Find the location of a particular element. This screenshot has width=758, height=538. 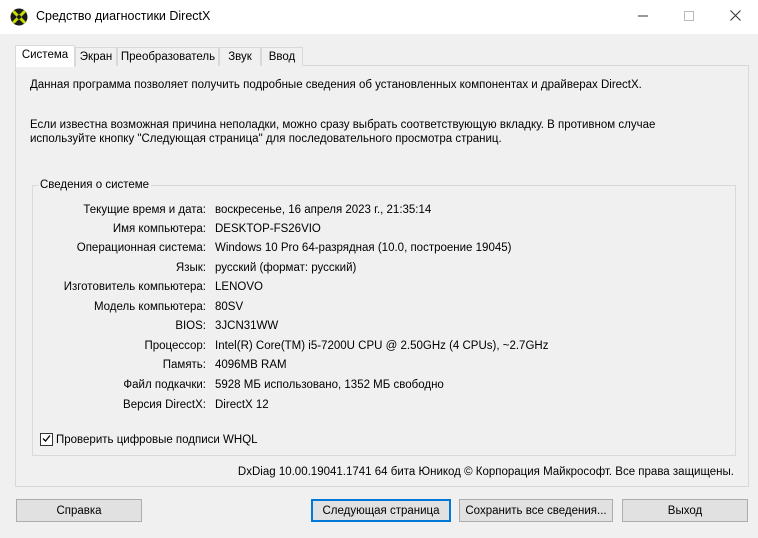

tab-label: Система is located at coordinates (45, 55).